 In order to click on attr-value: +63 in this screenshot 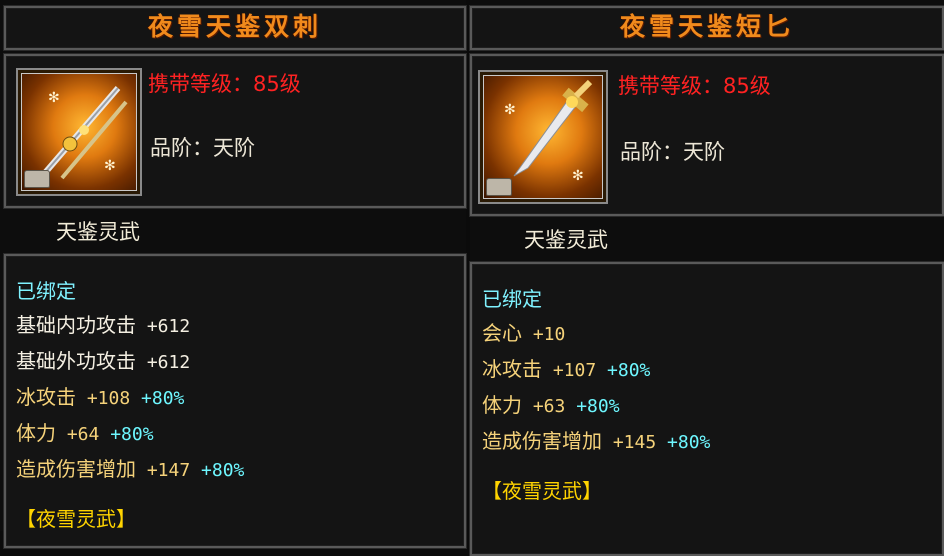, I will do `click(544, 406)`.